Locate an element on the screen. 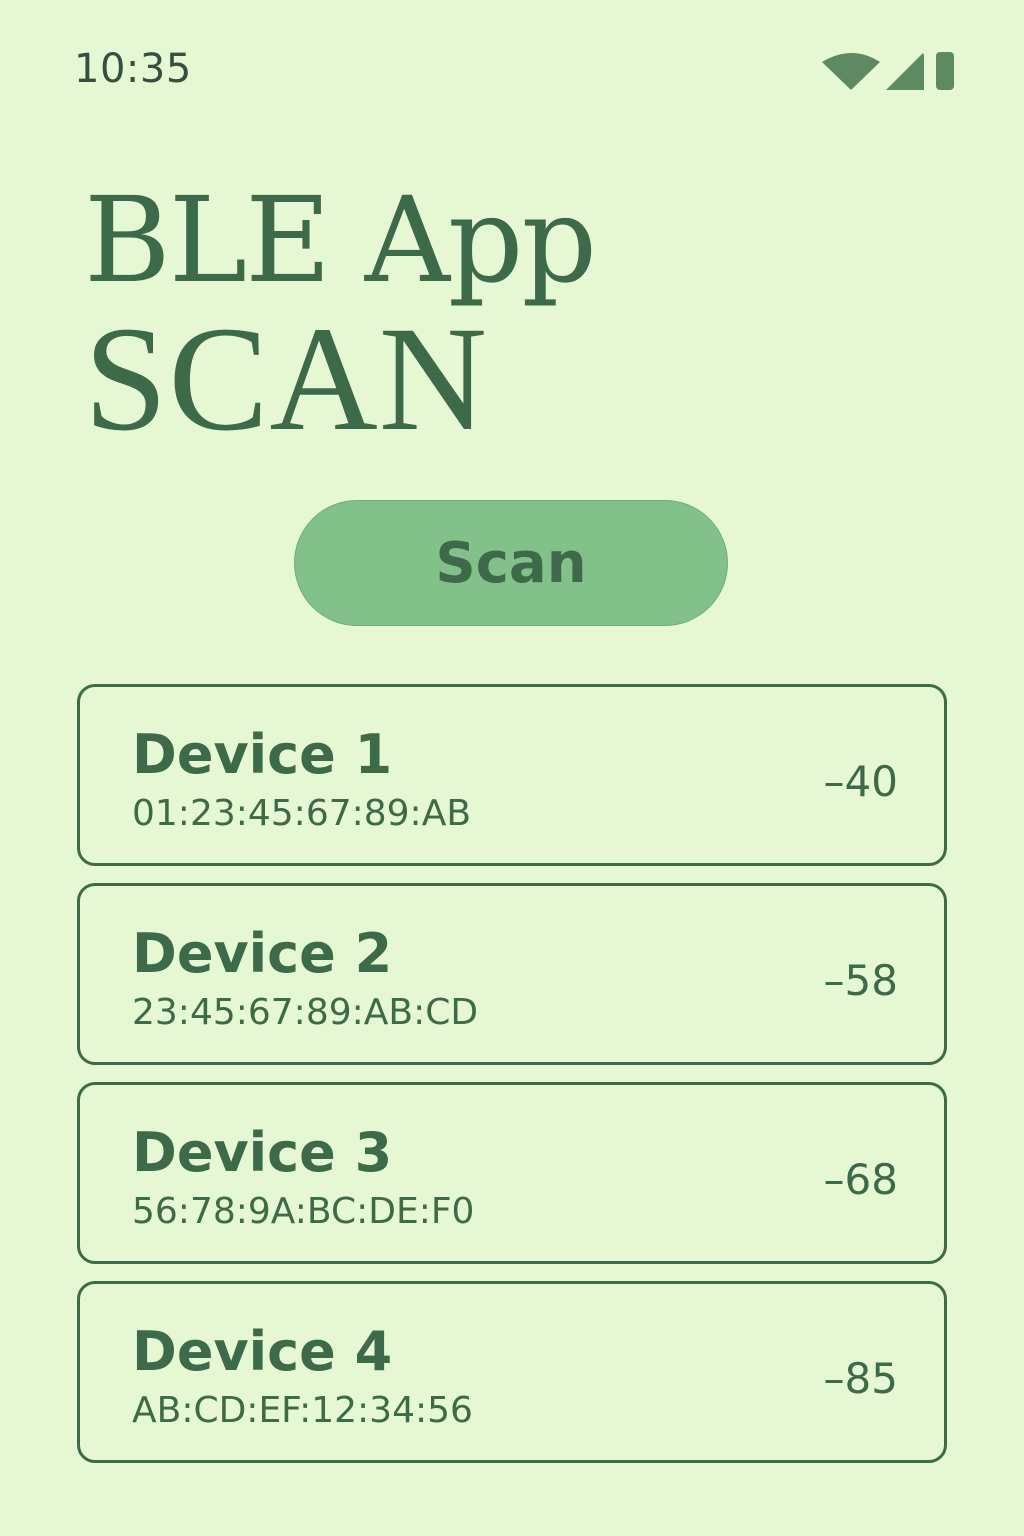 This screenshot has width=1024, height=1536. device-list-item: Device 3 56:78:9A:BC:DE:F0 –68 is located at coordinates (512, 1173).